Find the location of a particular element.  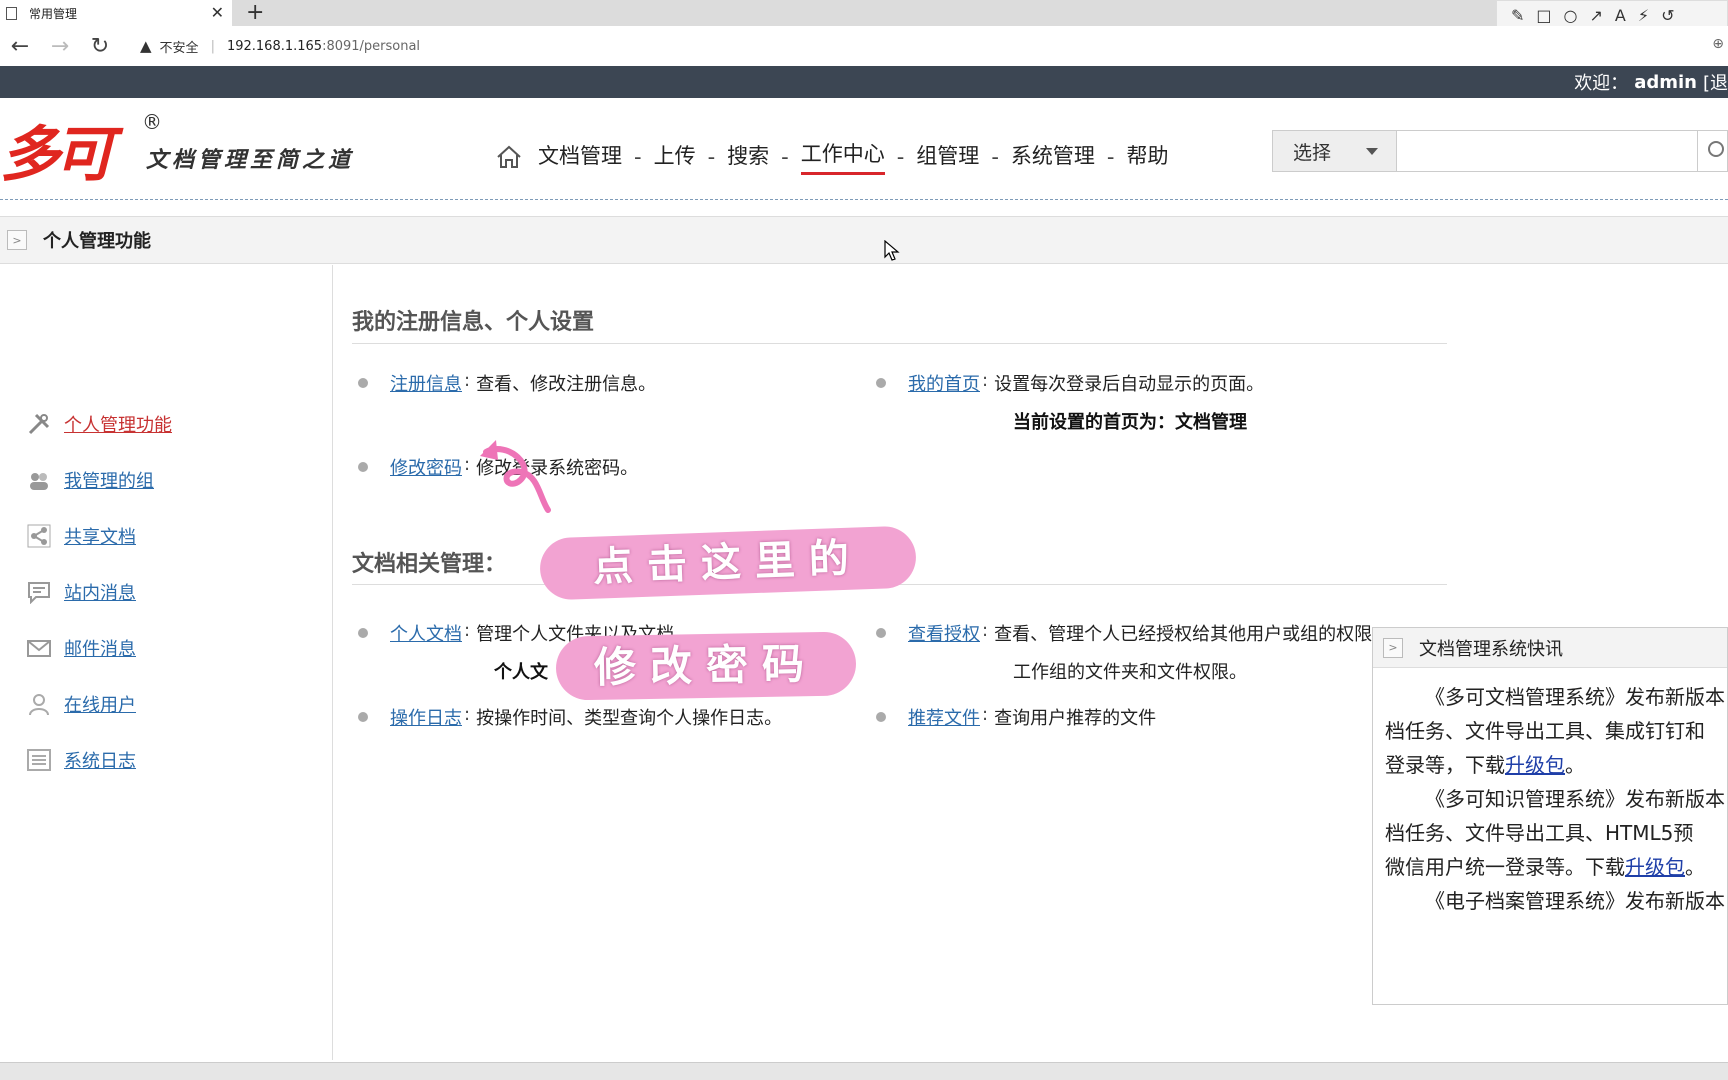

circle-icon: ○ is located at coordinates (1571, 15).